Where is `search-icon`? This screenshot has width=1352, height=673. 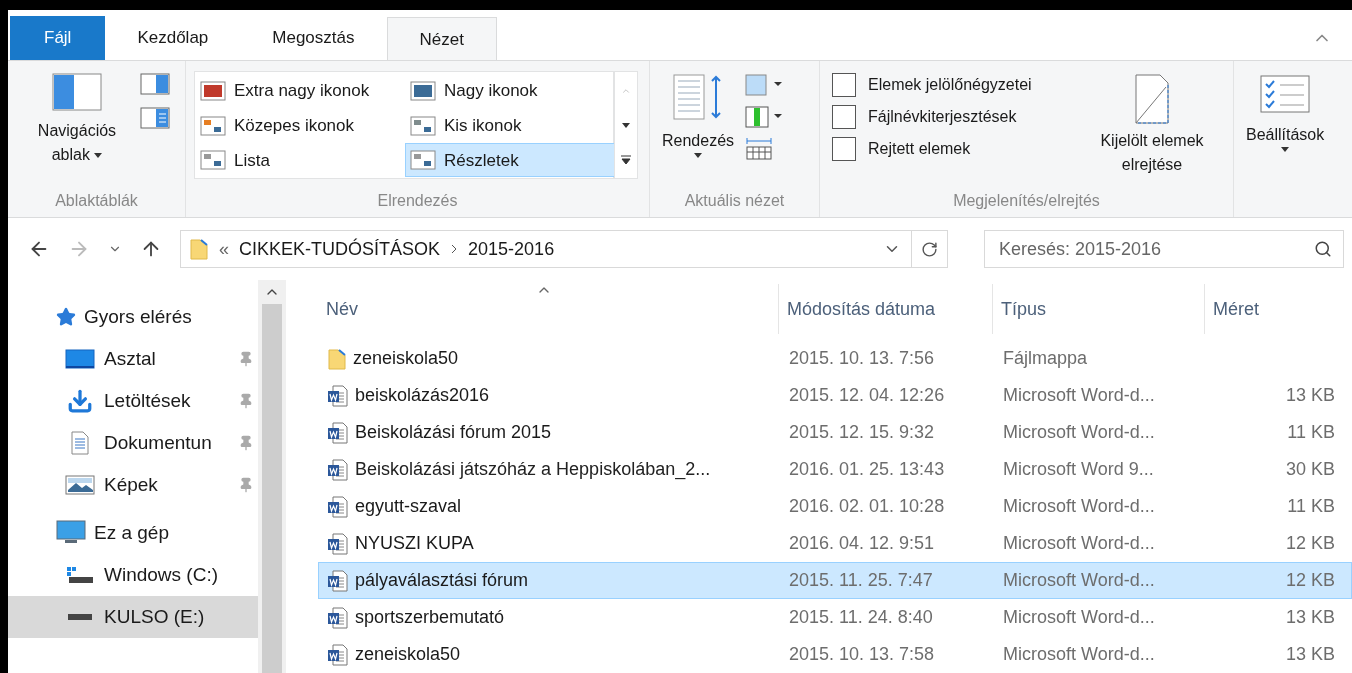 search-icon is located at coordinates (1323, 249).